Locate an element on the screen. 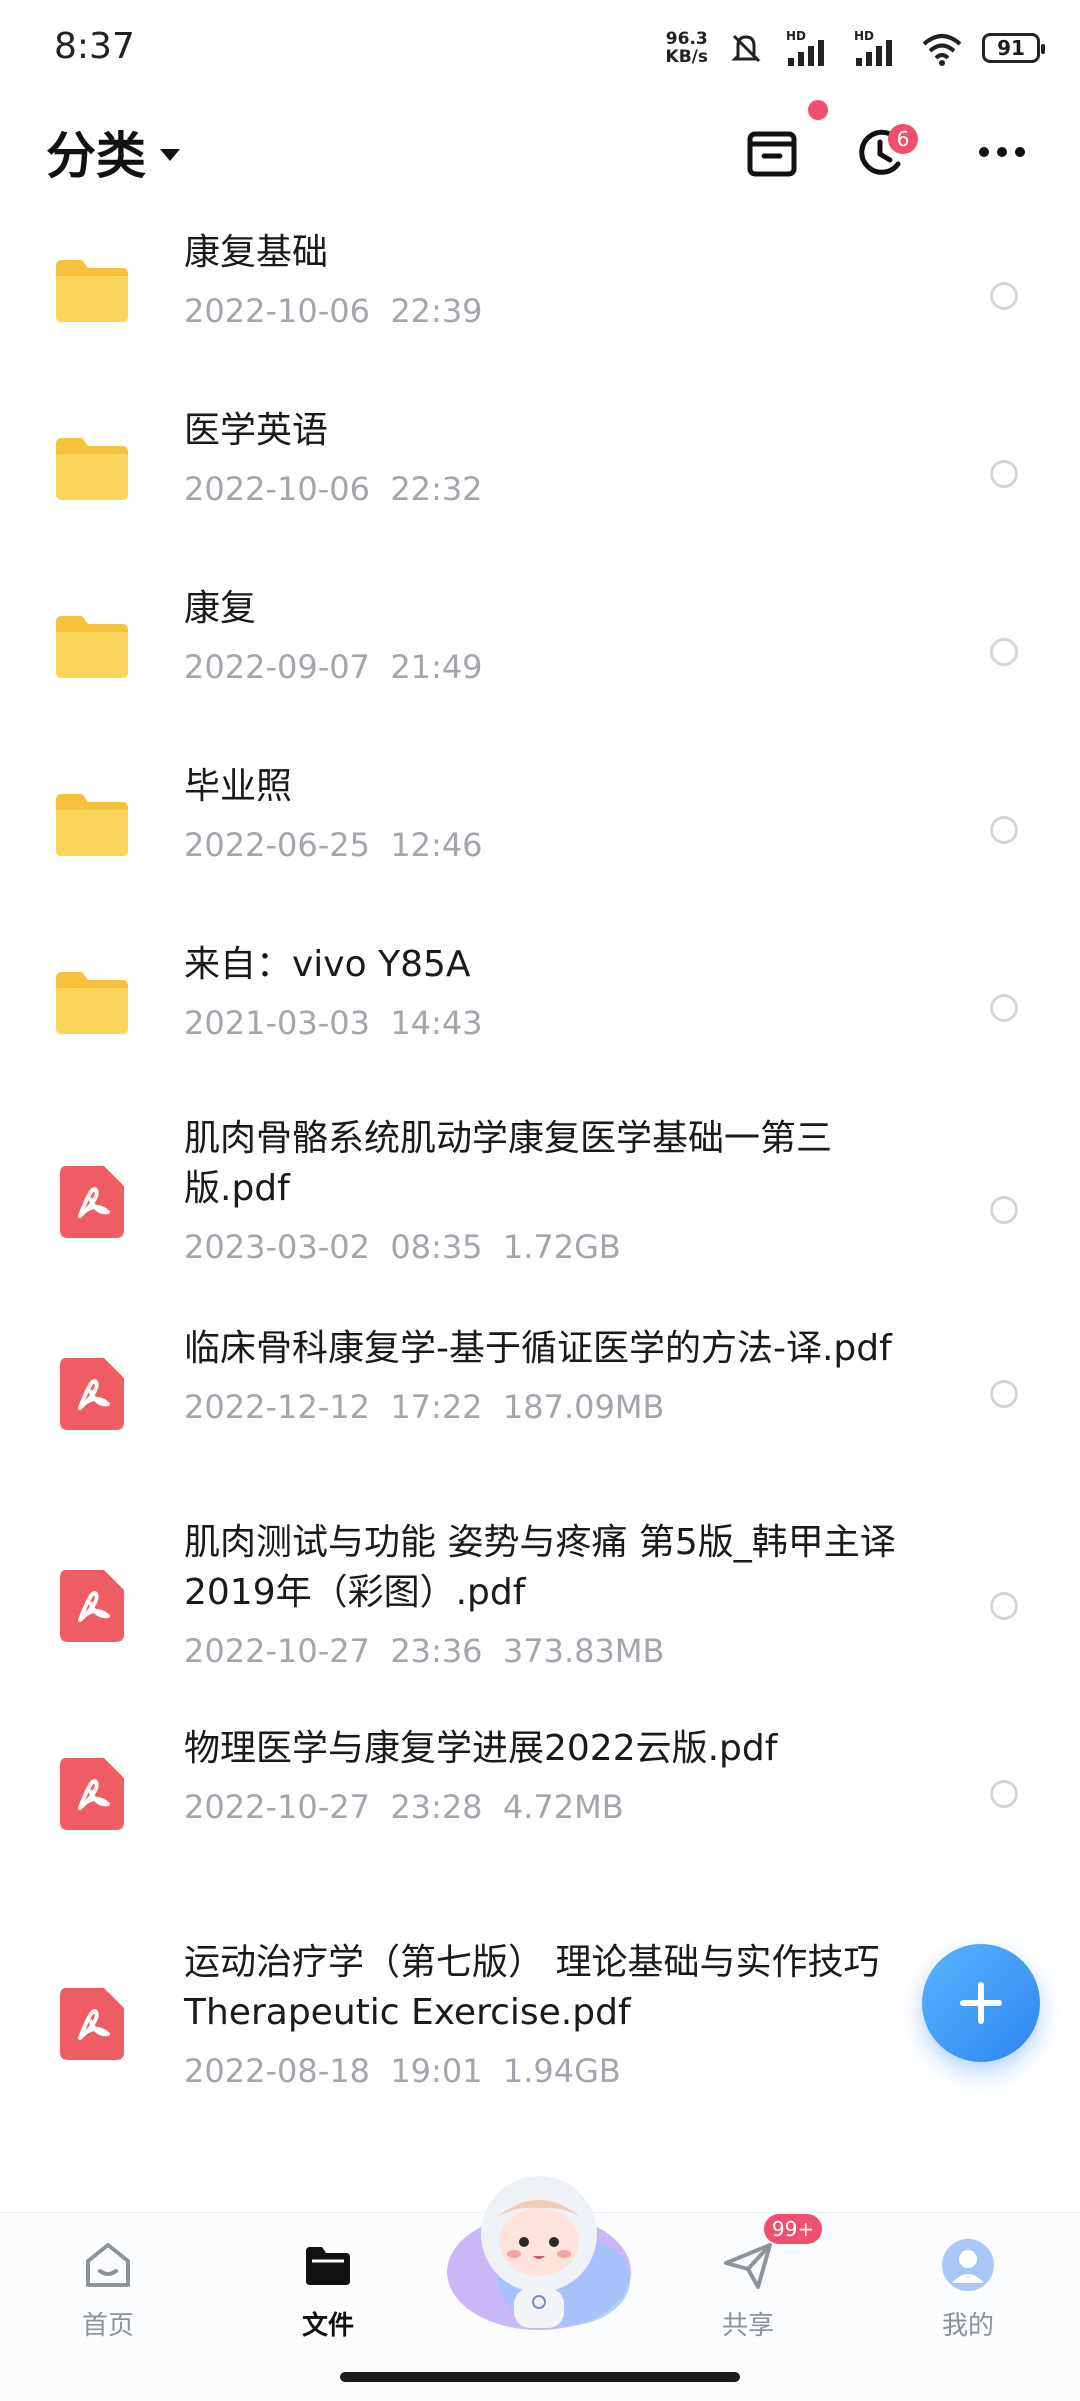 The width and height of the screenshot is (1080, 2401). battery-indicator: 91 is located at coordinates (1013, 48).